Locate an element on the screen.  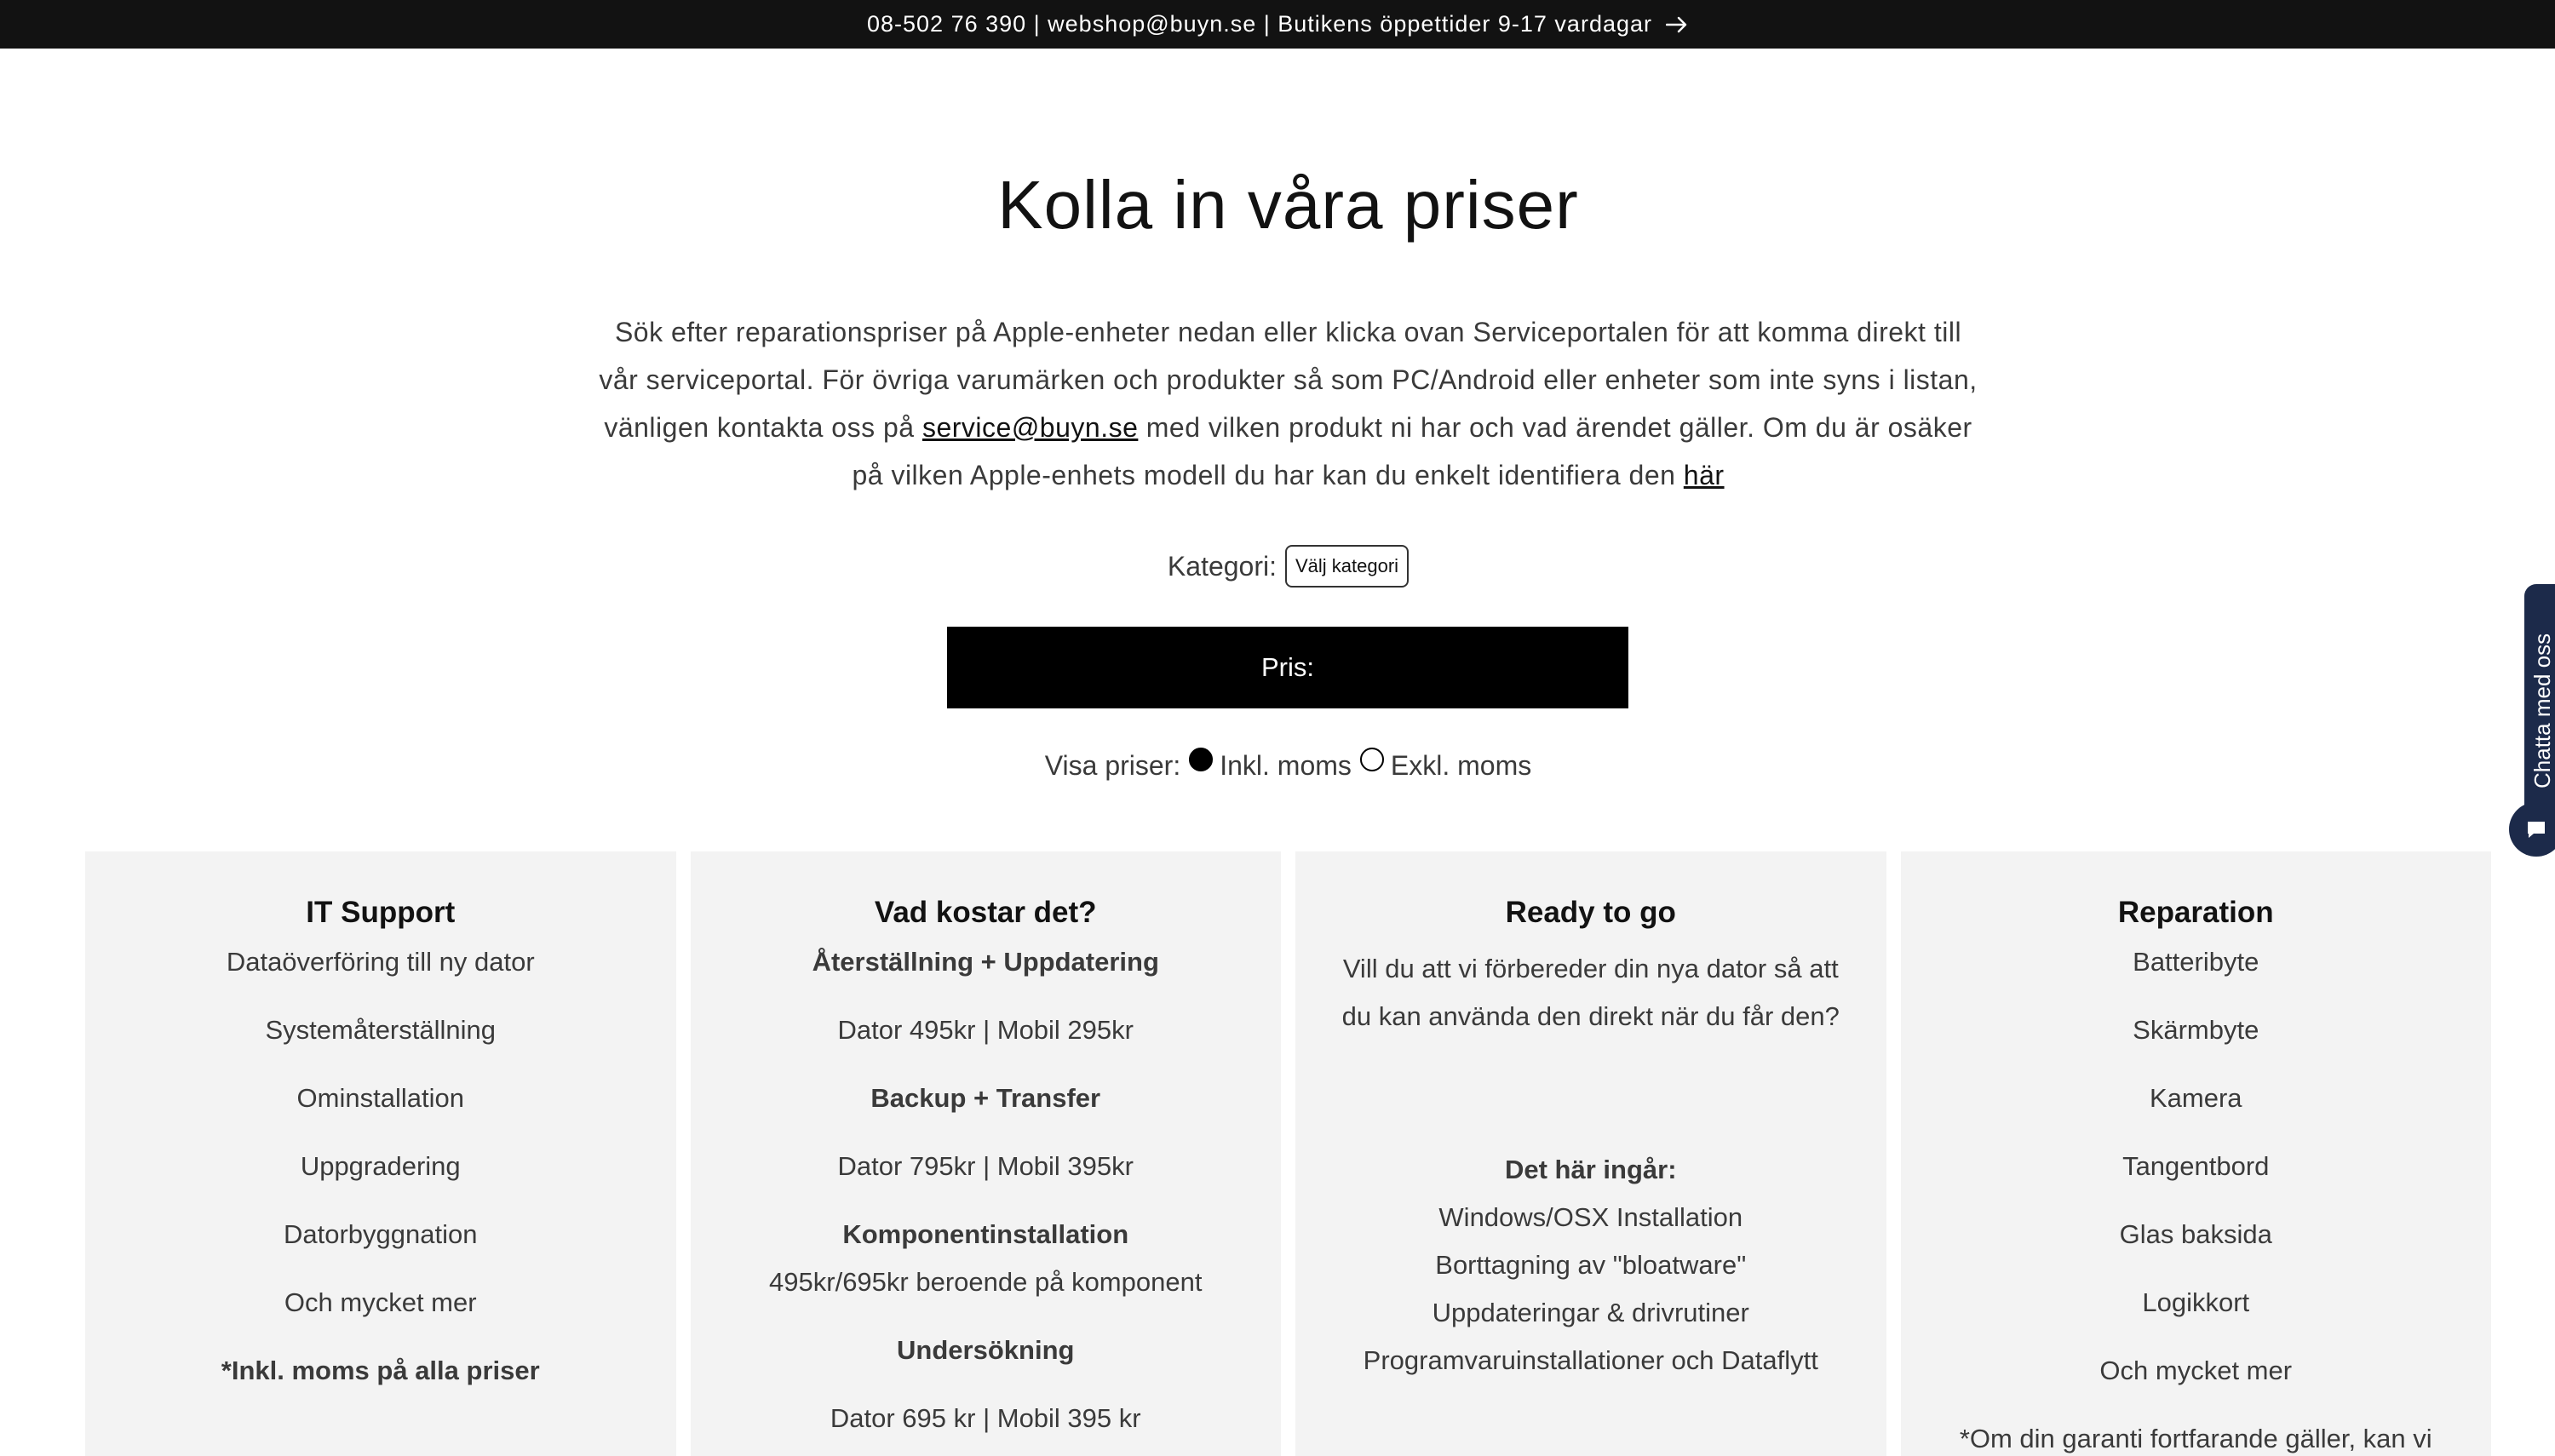
list-item: Uppgradering is located at coordinates (380, 1166).